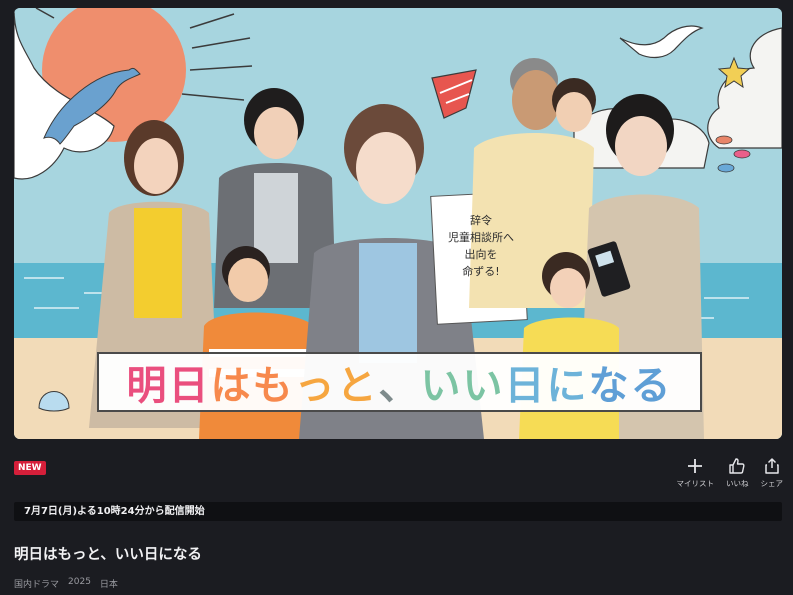  What do you see at coordinates (772, 483) in the screenshot?
I see `share-label: シェア` at bounding box center [772, 483].